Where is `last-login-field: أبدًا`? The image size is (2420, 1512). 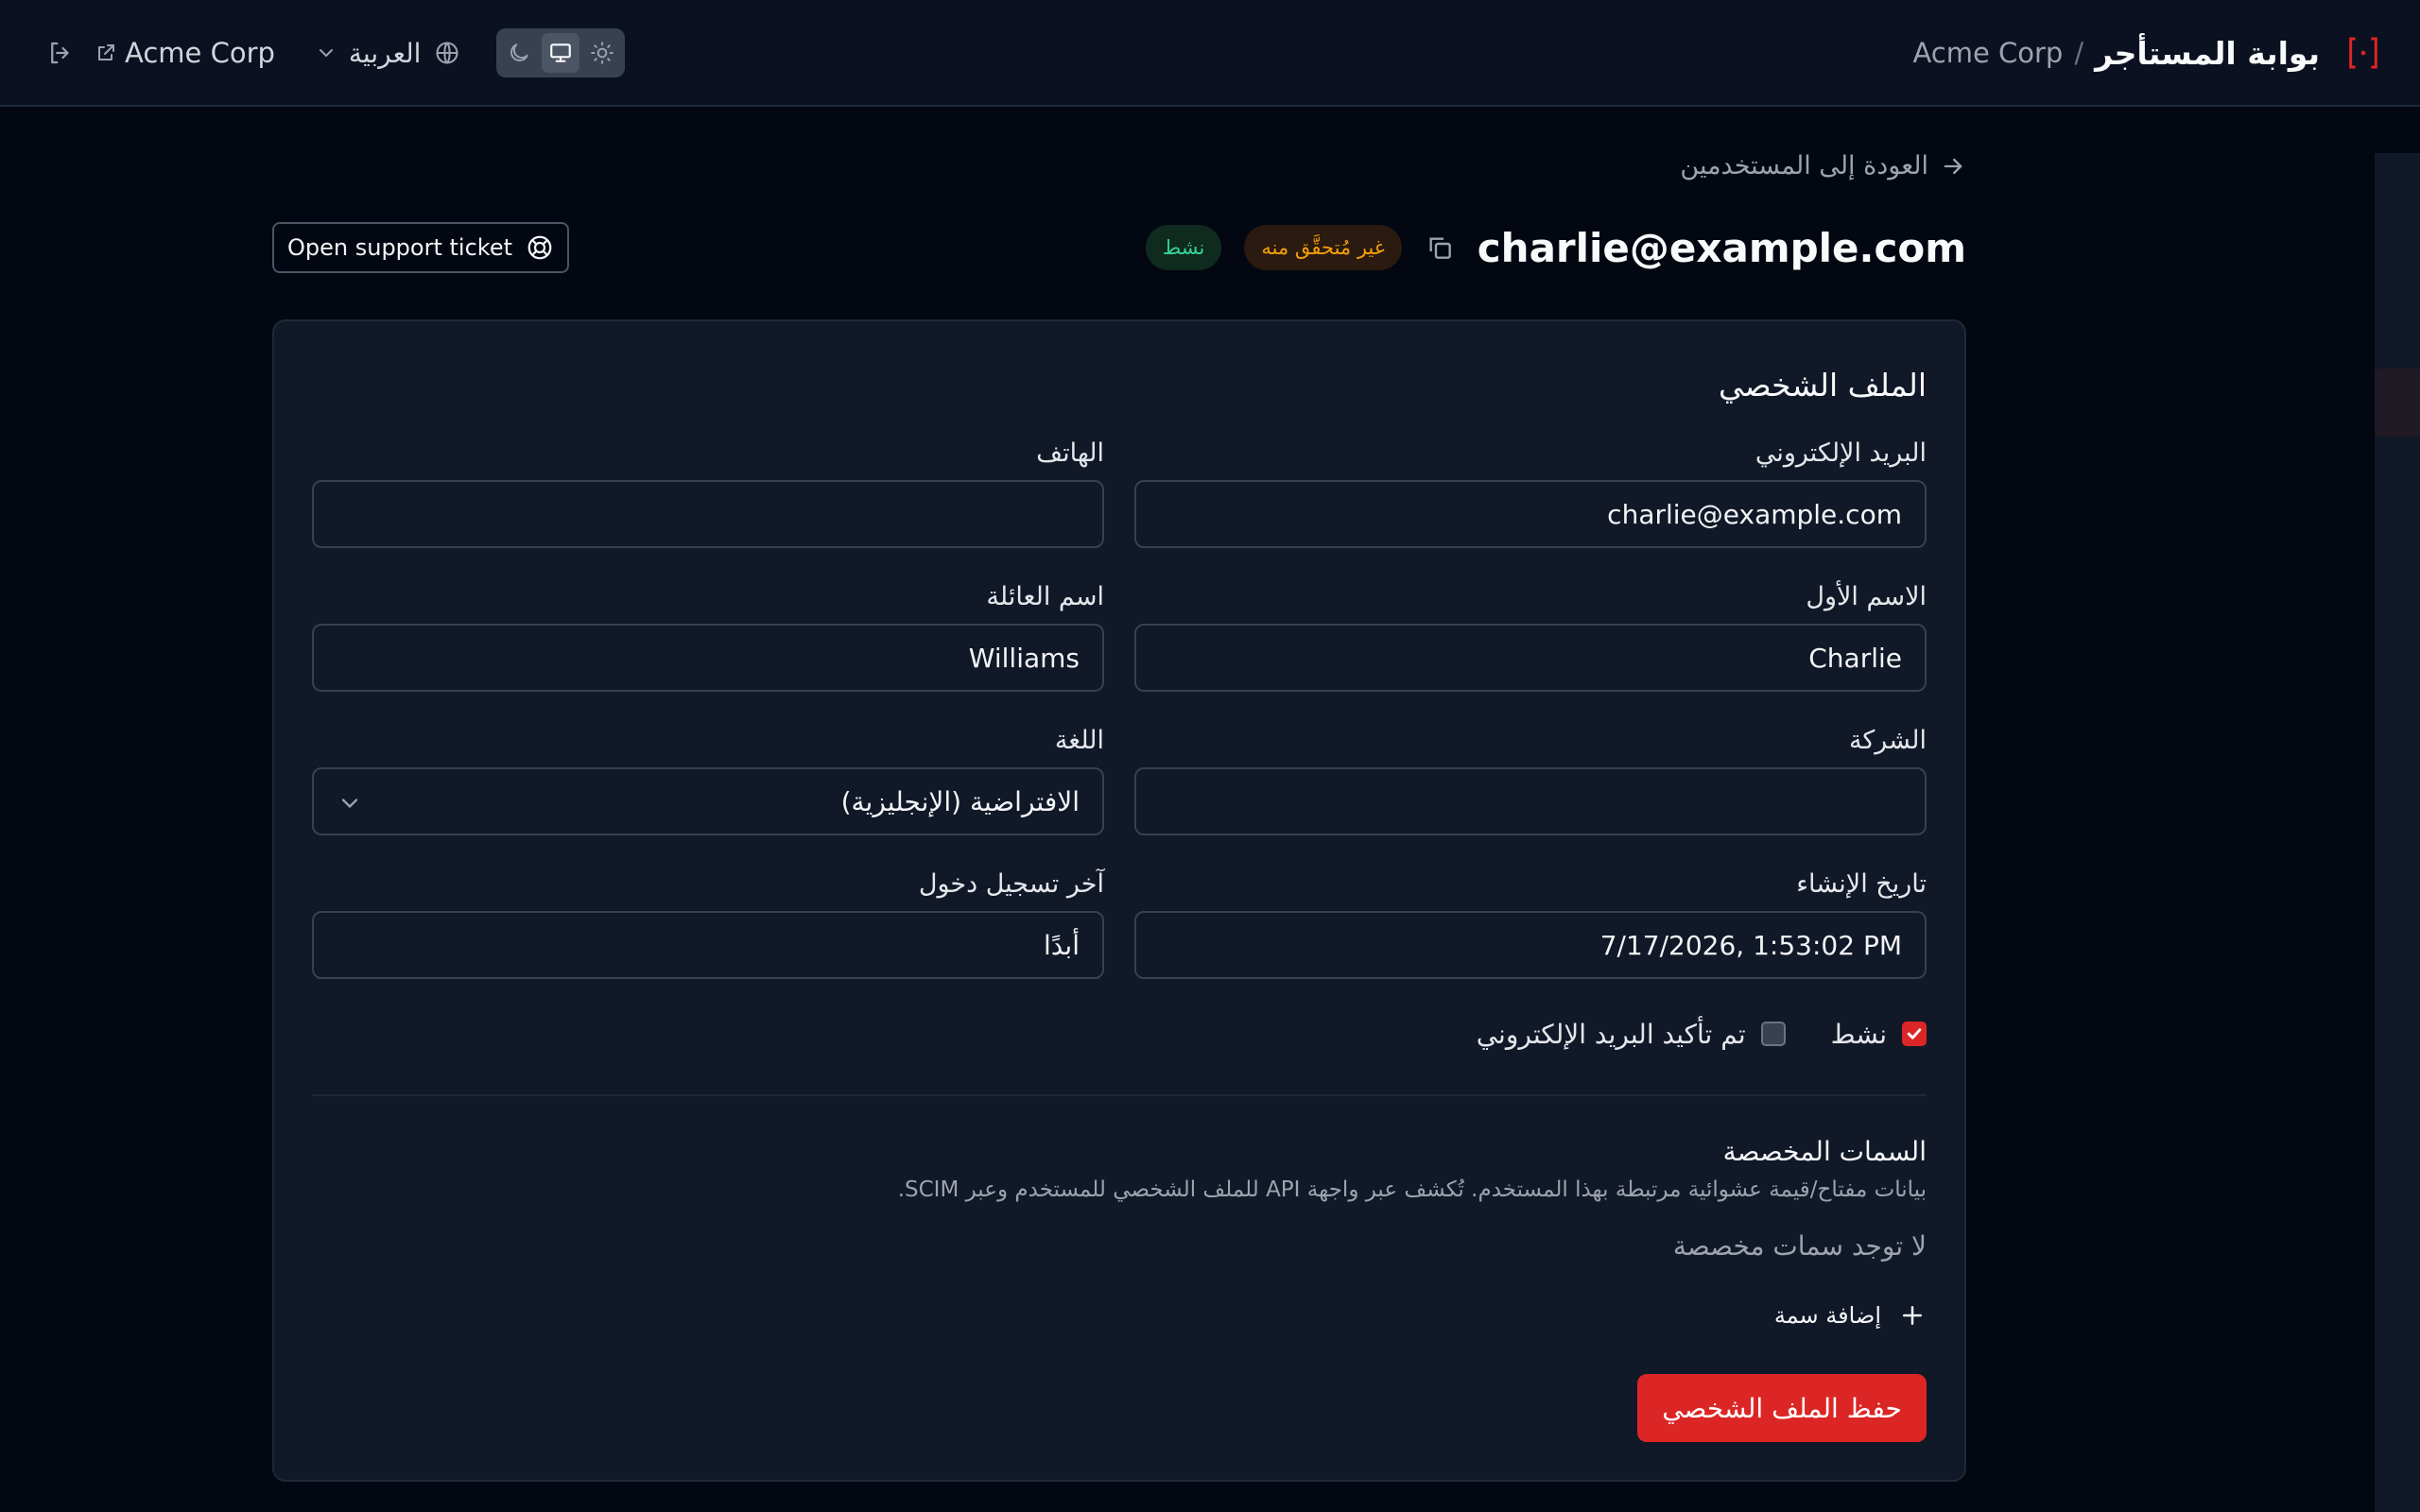 last-login-field: أبدًا is located at coordinates (708, 945).